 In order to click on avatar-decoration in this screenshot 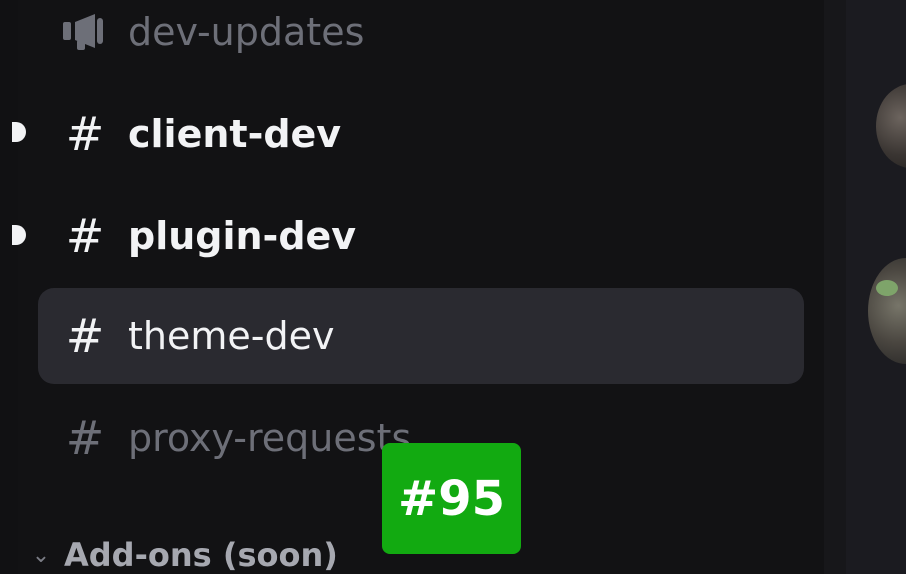, I will do `click(887, 288)`.